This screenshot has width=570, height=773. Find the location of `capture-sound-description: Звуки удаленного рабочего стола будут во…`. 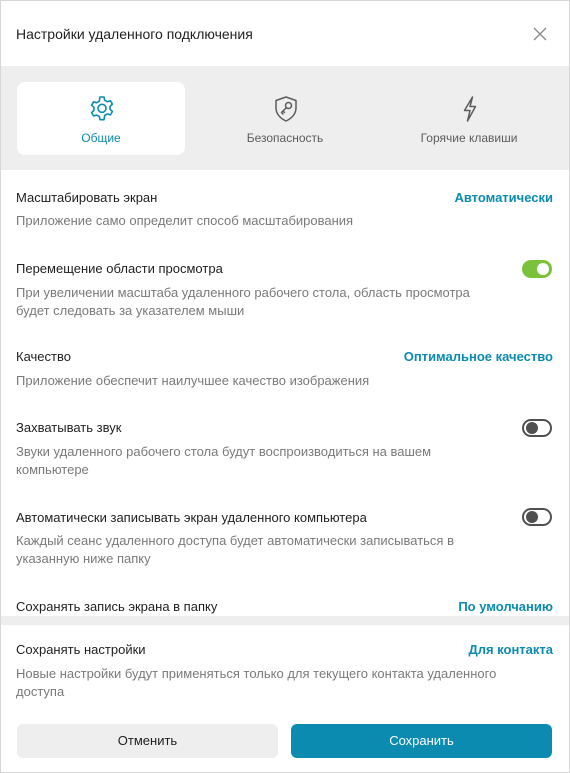

capture-sound-description: Звуки удаленного рабочего стола будут во… is located at coordinates (266, 461).